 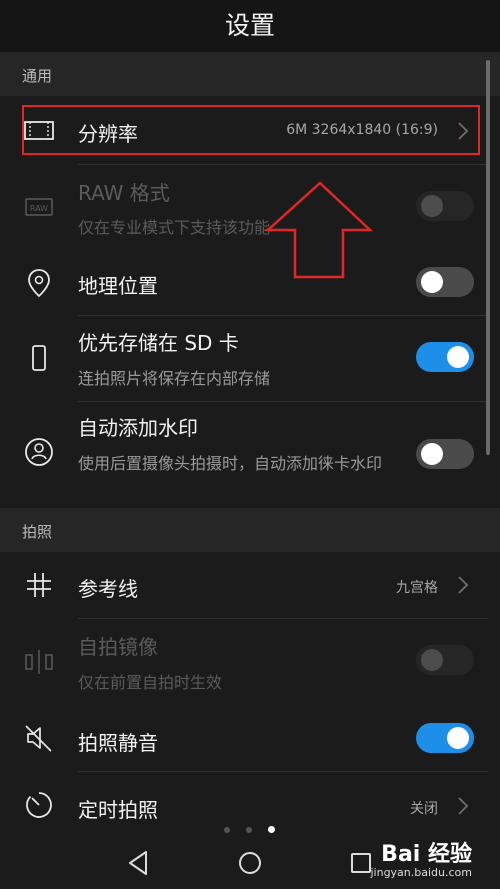 I want to click on timer-icon, so click(x=39, y=805).